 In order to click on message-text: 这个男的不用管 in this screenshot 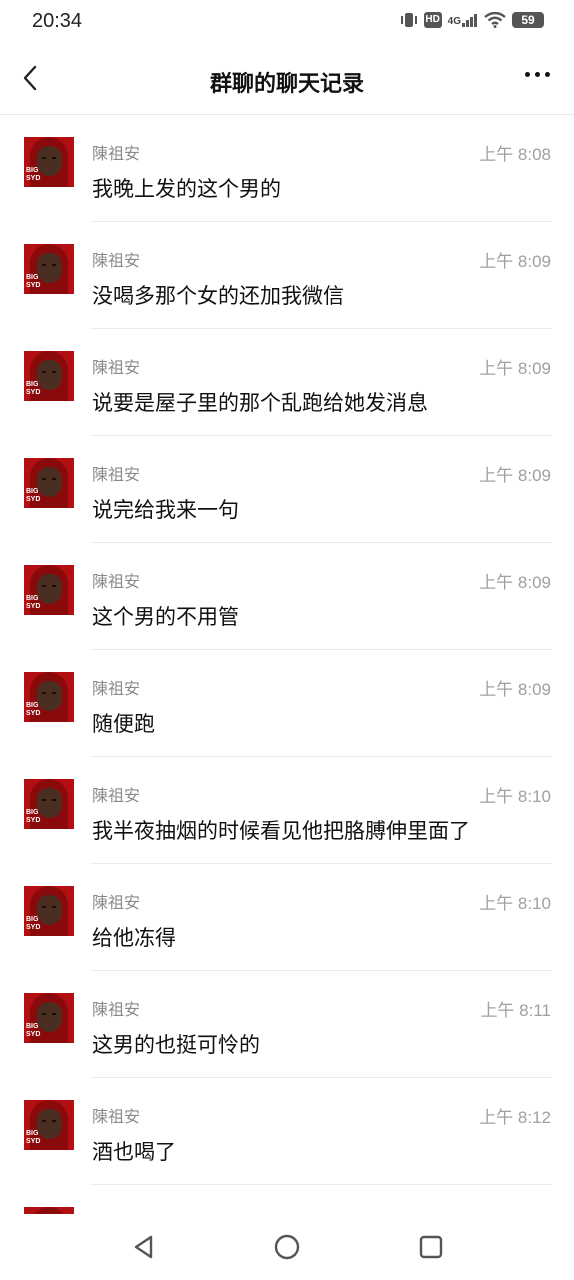, I will do `click(165, 617)`.